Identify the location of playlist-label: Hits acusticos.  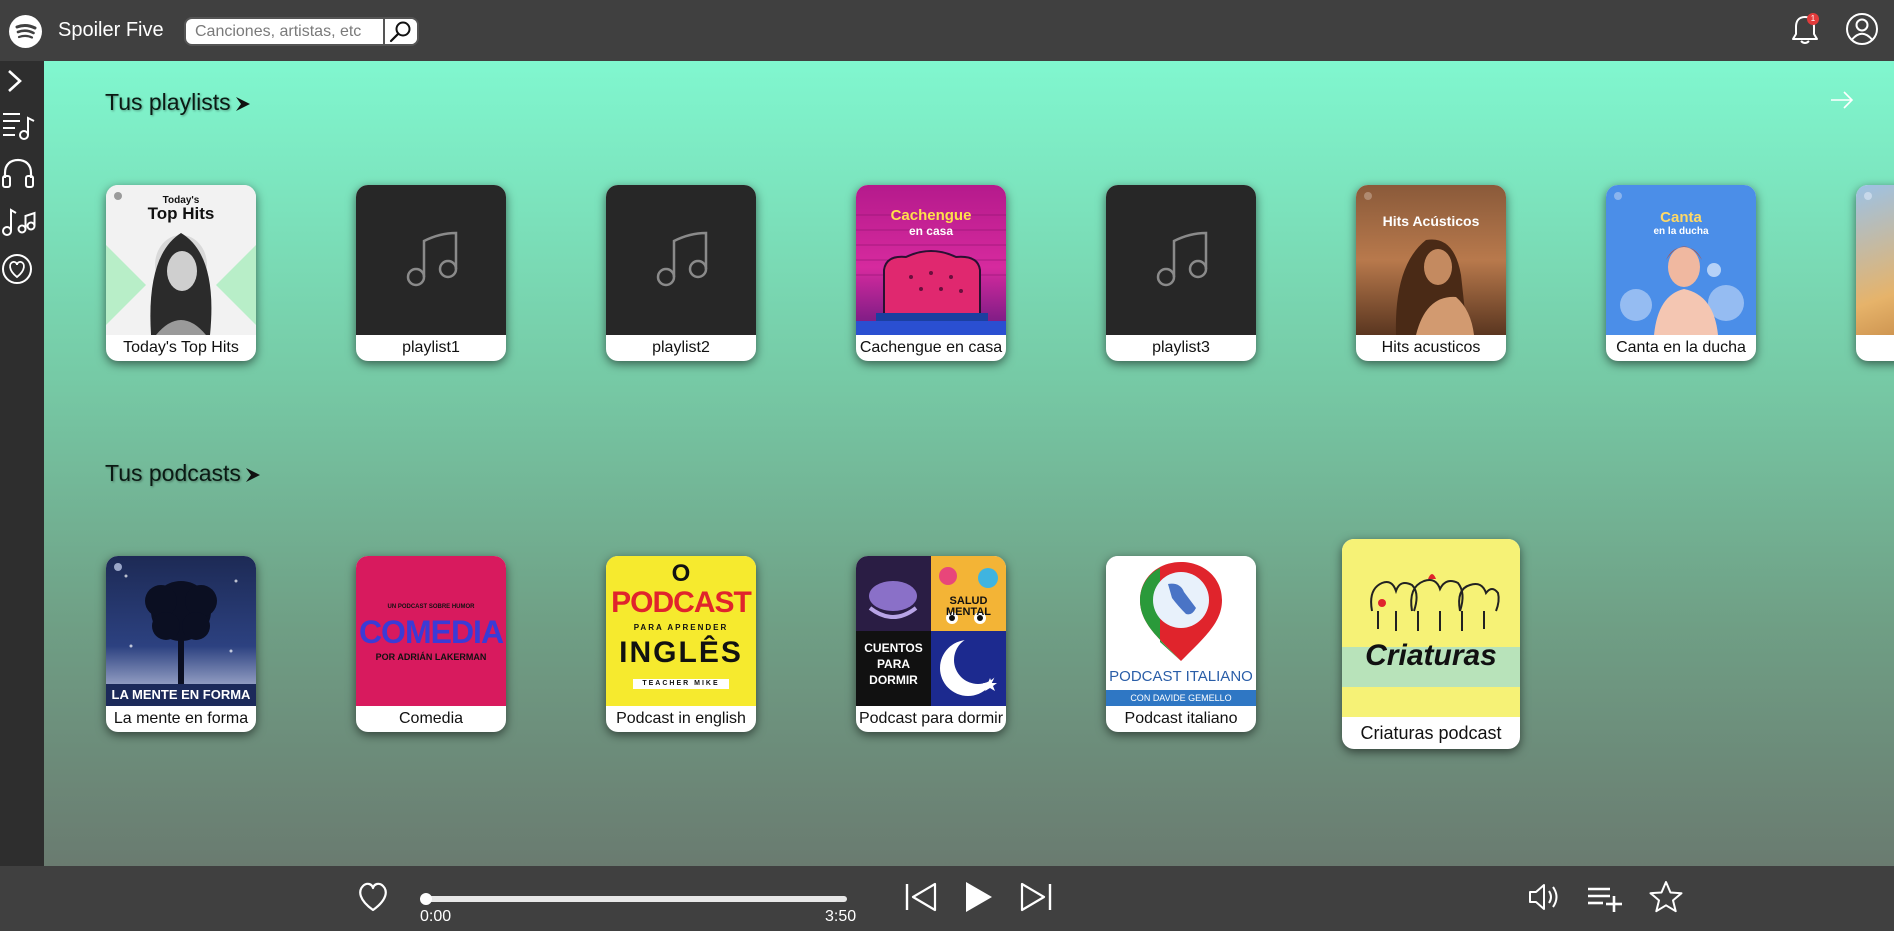
(1431, 347).